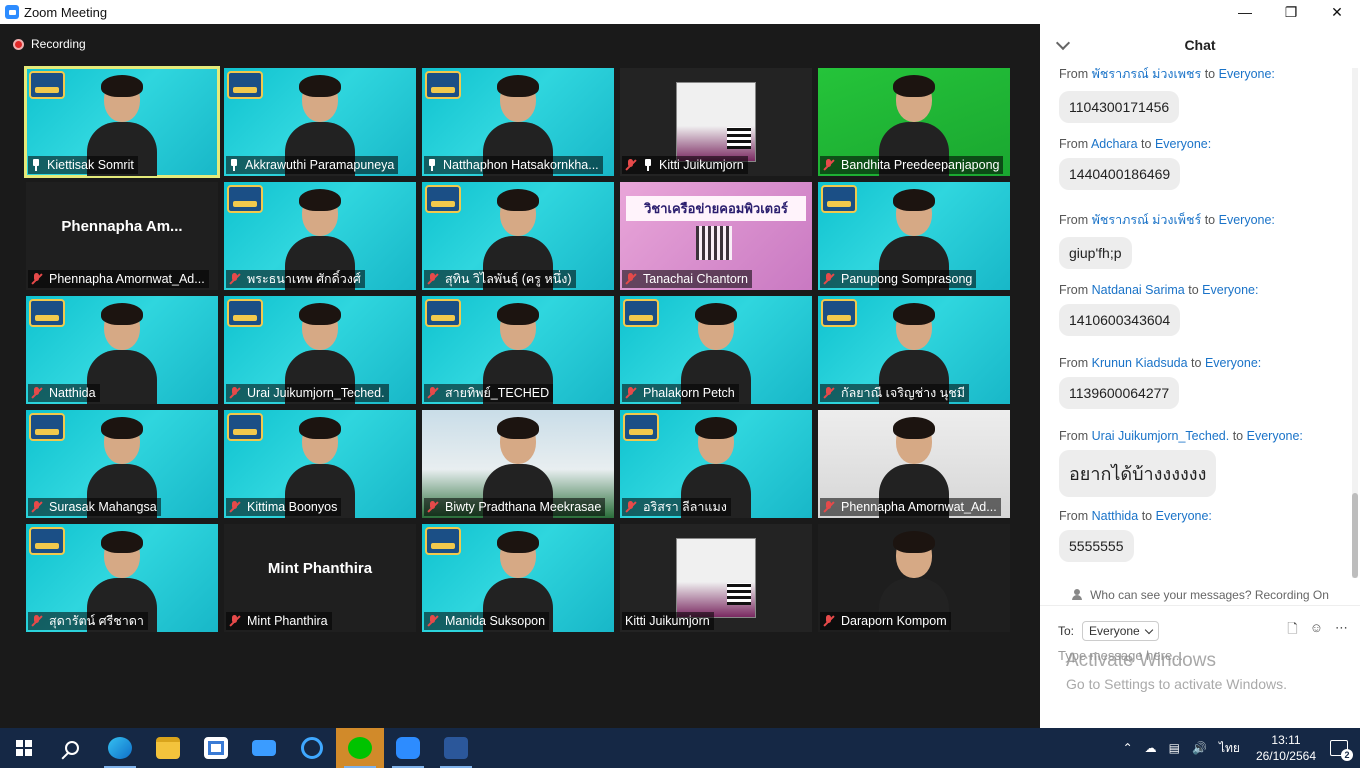  Describe the element at coordinates (1245, 12) in the screenshot. I see `minimize-button: —` at that location.